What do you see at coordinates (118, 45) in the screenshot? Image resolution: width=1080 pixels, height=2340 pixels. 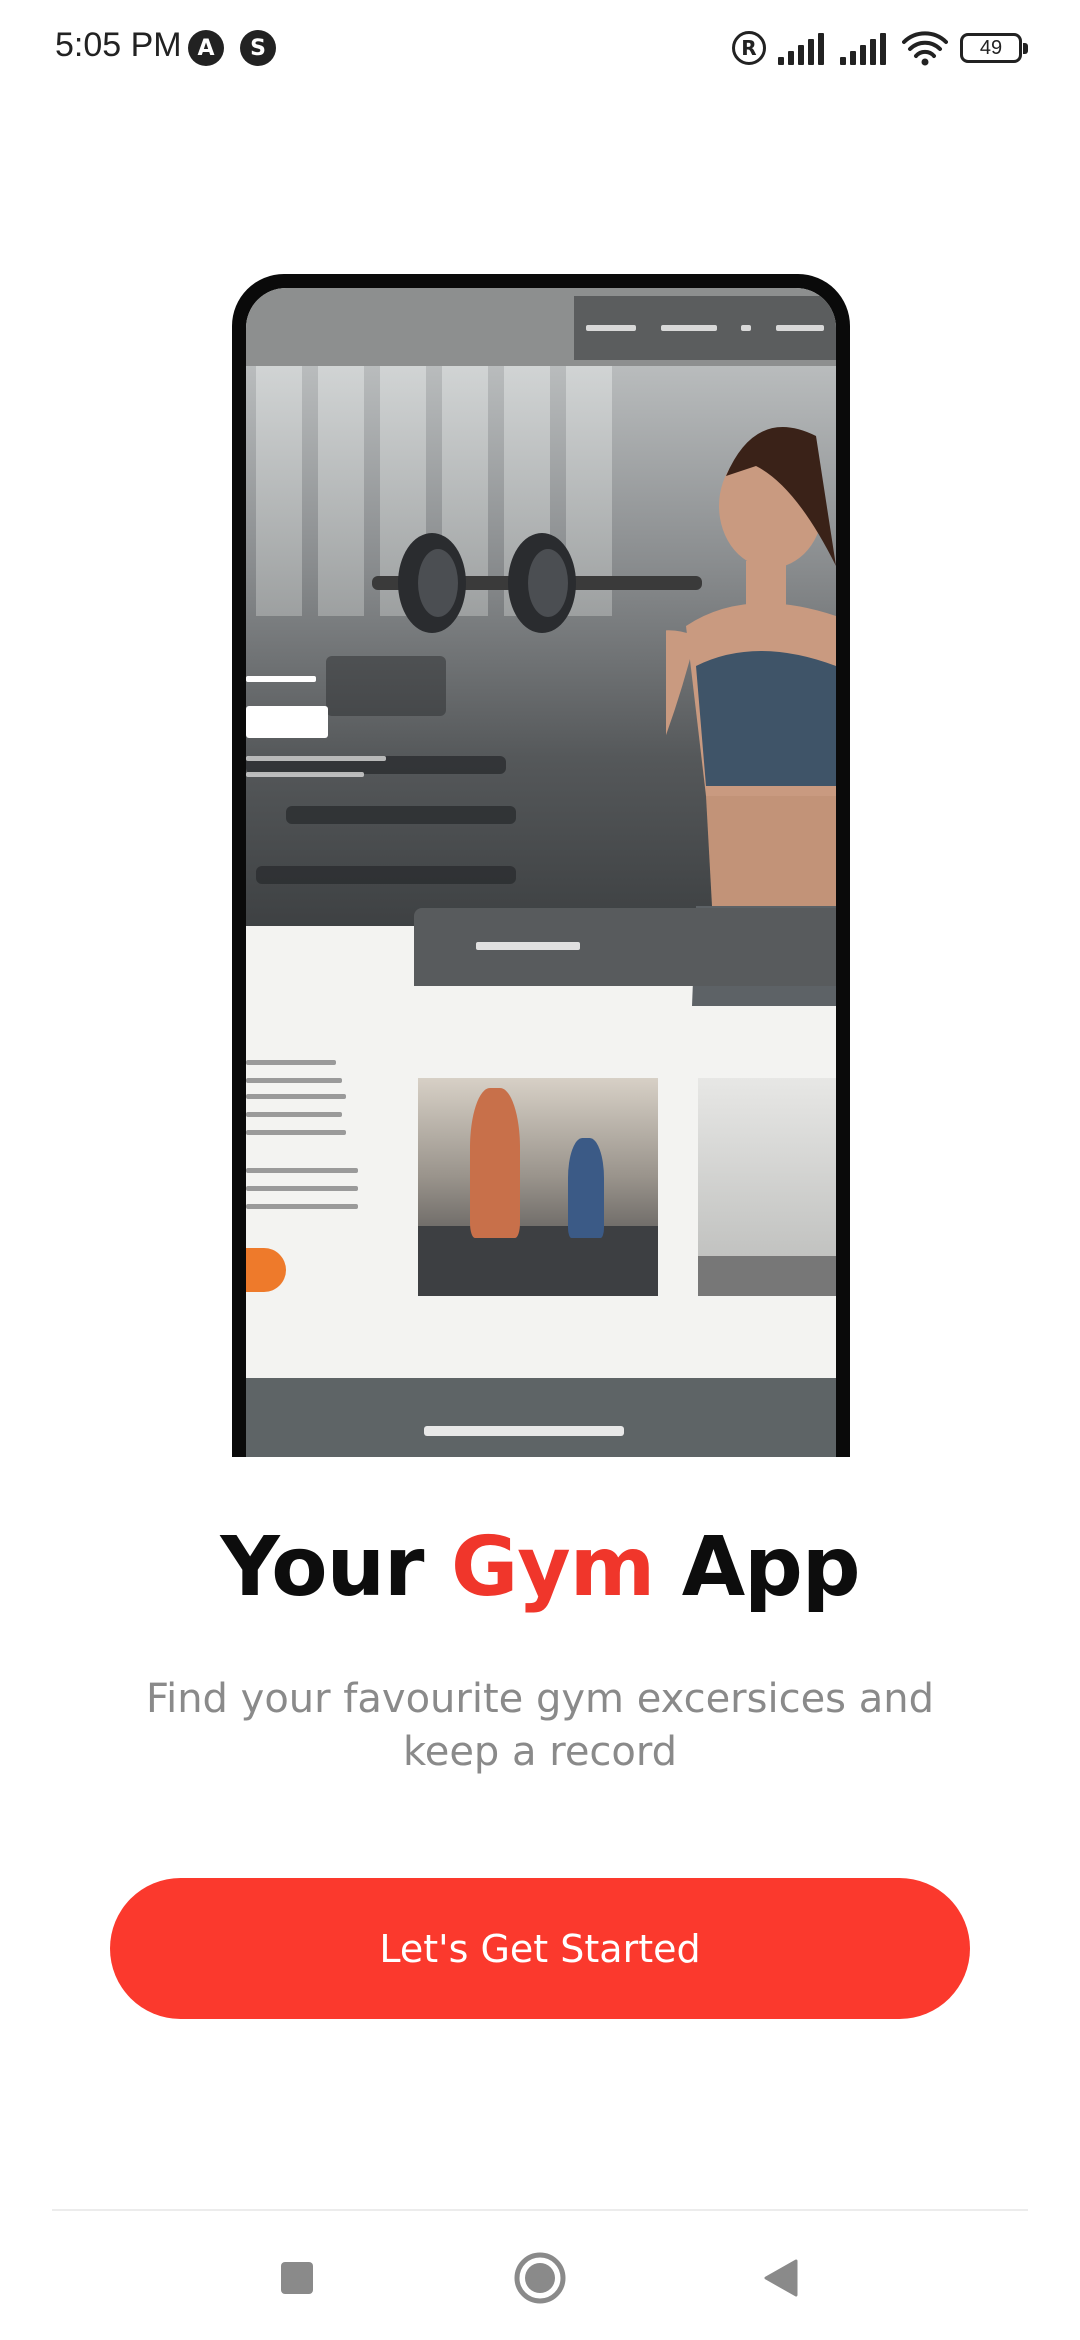 I see `status-time: 5:05 PM` at bounding box center [118, 45].